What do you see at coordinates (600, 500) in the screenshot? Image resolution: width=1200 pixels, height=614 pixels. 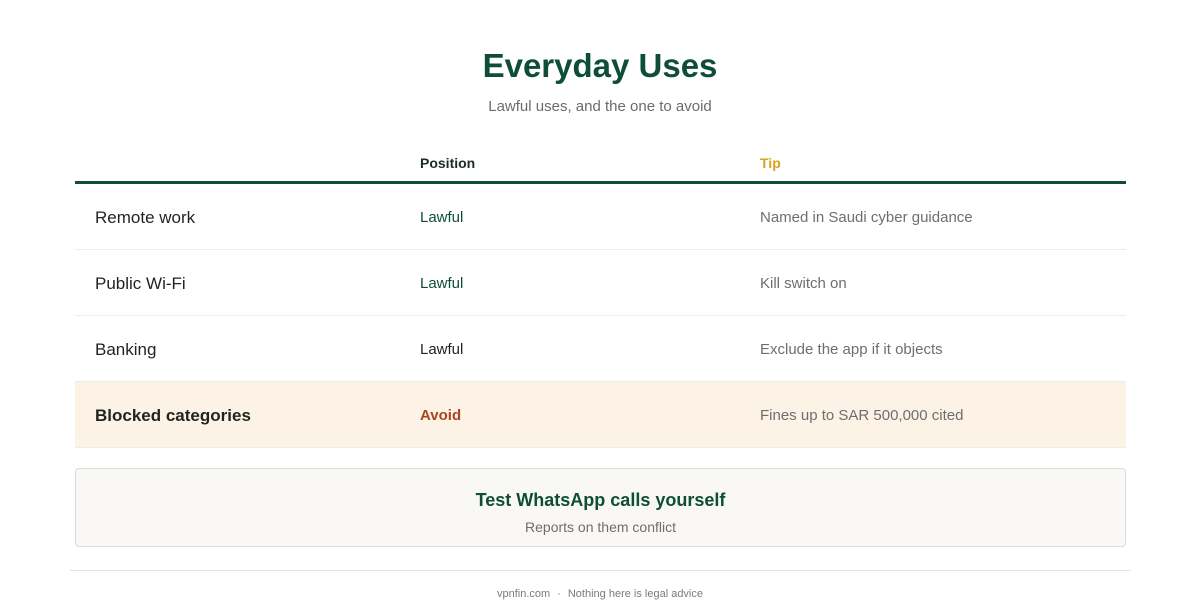 I see `callout-title: Test WhatsApp calls yourself` at bounding box center [600, 500].